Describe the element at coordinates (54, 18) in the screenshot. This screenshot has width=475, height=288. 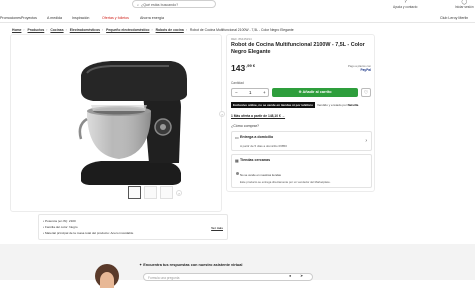
I see `nav-item-a-medida: A medida` at that location.